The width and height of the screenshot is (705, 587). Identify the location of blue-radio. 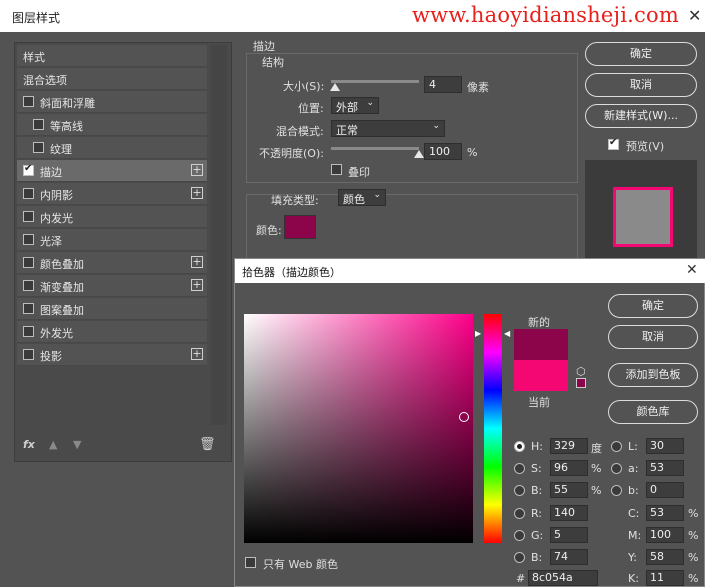
(519, 557).